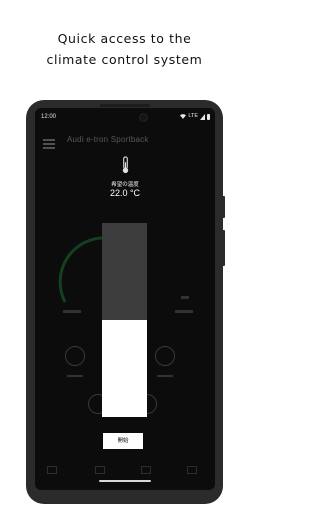  What do you see at coordinates (125, 185) in the screenshot?
I see `desired-temperature-label: 希望の温度` at bounding box center [125, 185].